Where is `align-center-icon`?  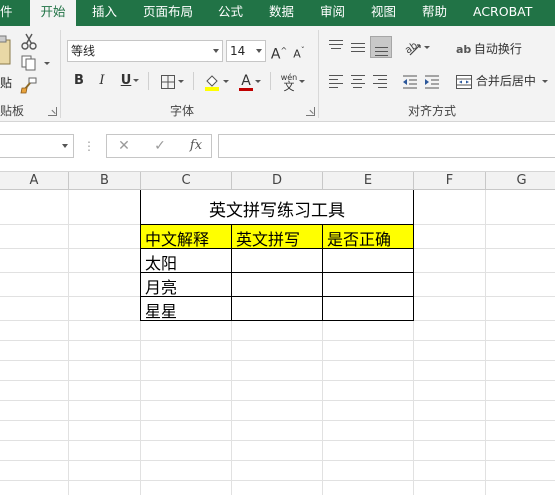
align-center-icon is located at coordinates (358, 83).